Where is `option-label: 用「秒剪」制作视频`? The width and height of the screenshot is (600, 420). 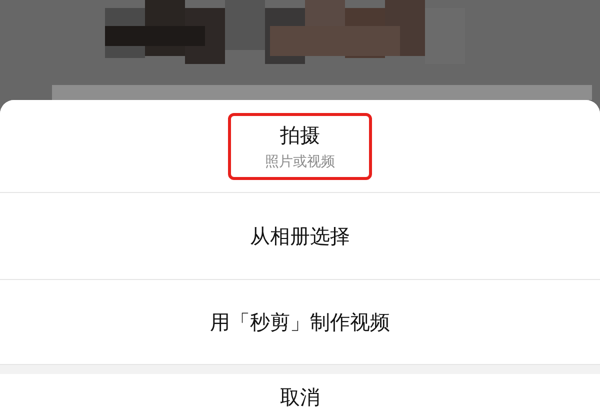 option-label: 用「秒剪」制作视频 is located at coordinates (300, 322).